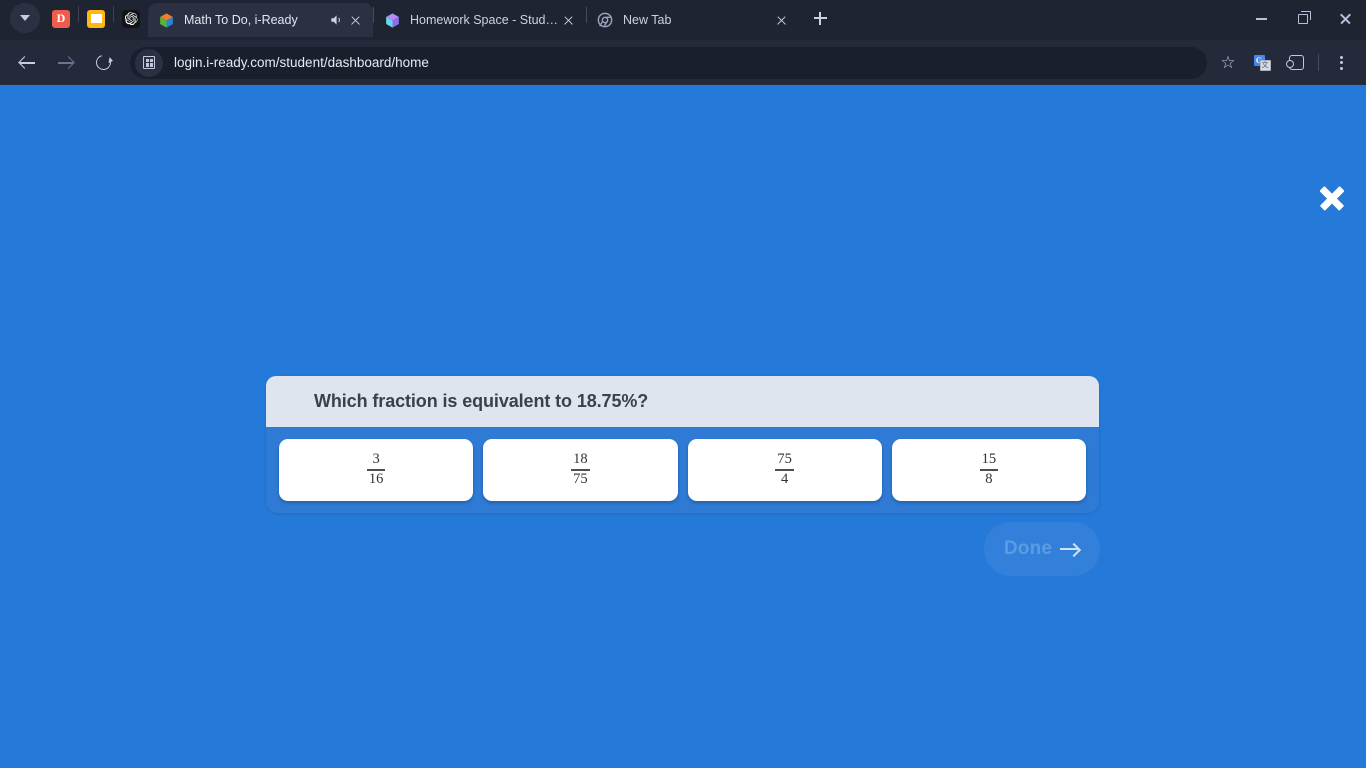 Image resolution: width=1366 pixels, height=768 pixels. I want to click on fraction-denominator: 16, so click(376, 479).